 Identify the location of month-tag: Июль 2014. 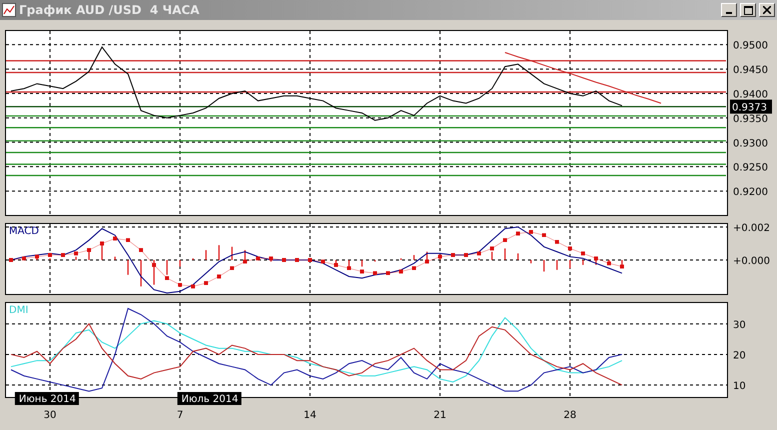
(209, 398).